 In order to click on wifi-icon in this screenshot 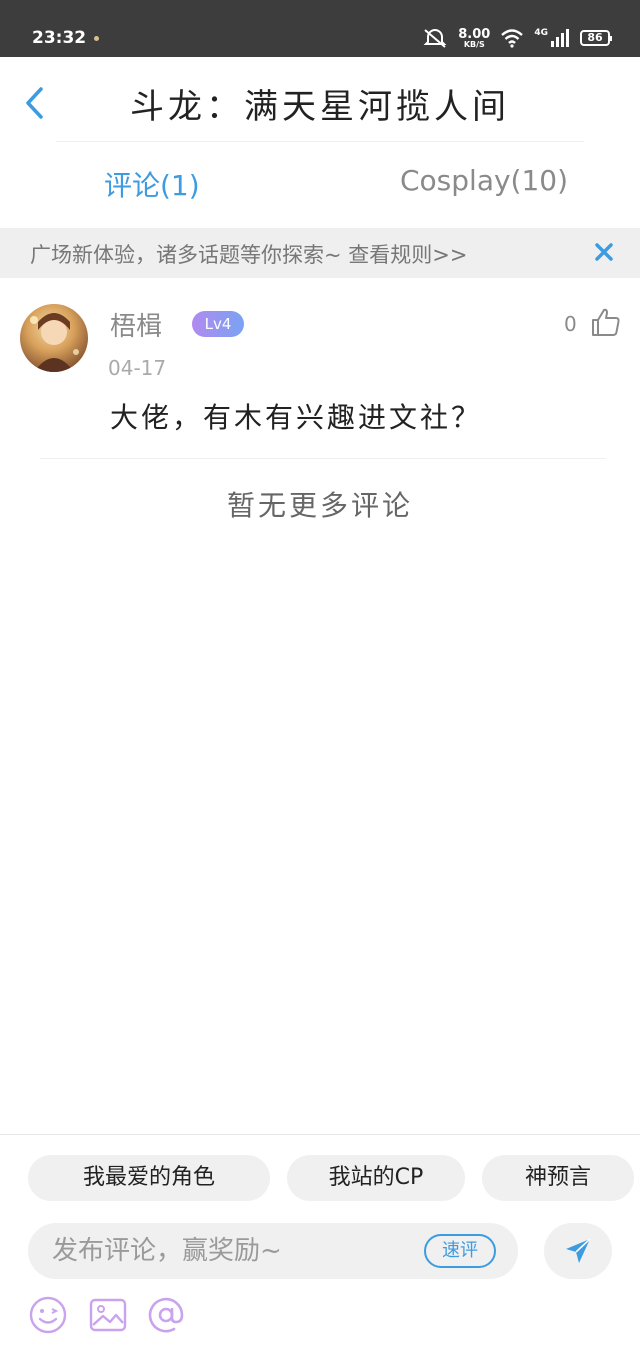, I will do `click(512, 38)`.